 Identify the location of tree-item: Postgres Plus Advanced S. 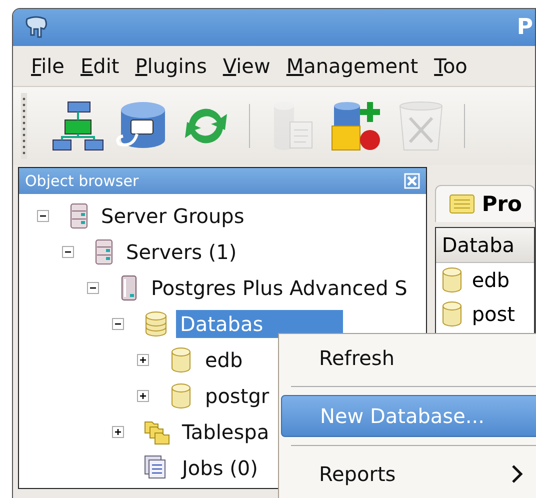
(279, 288).